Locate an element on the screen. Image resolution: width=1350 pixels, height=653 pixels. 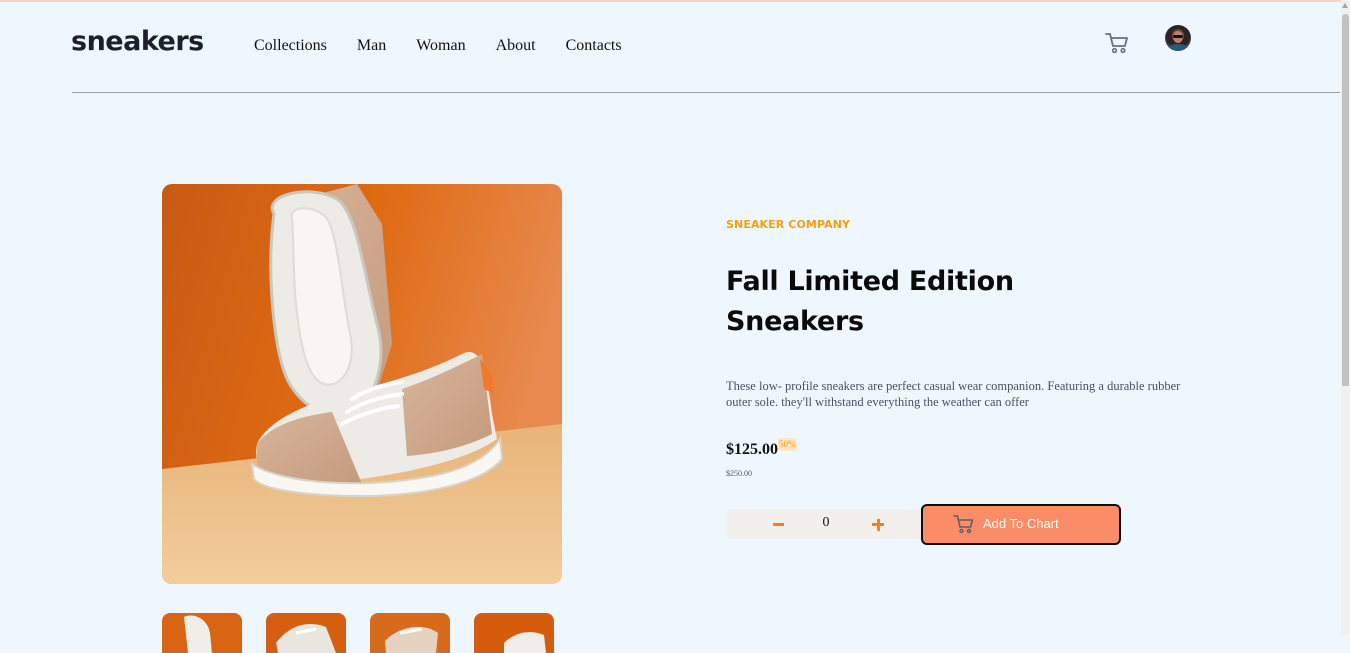
quantity-stepper: 0 is located at coordinates (829, 524).